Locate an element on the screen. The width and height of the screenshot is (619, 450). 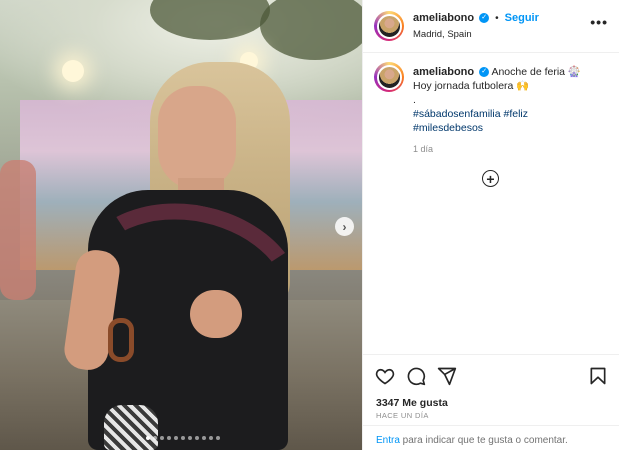
caption-hashtags: #sábadosenfamilia #feliz #milesdebesos is located at coordinates (513, 121).